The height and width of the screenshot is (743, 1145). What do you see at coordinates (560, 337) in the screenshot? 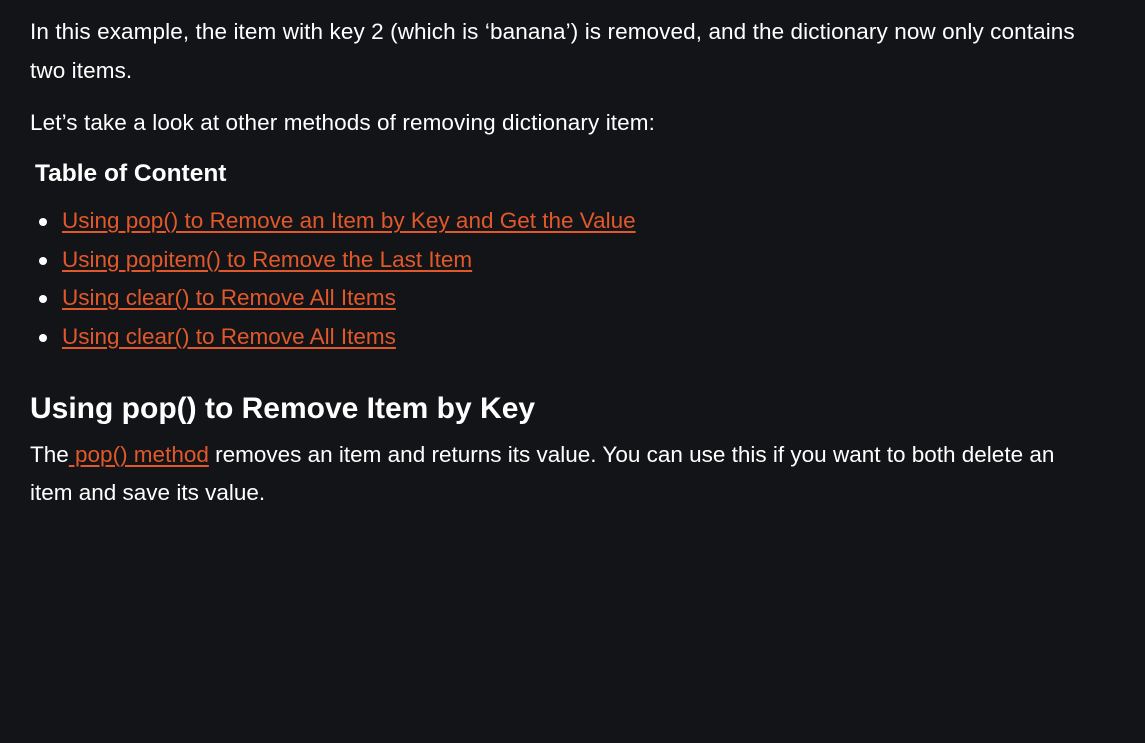
I see `toc-item-clear-duplicate: Using clear() to Remove All Items` at bounding box center [560, 337].